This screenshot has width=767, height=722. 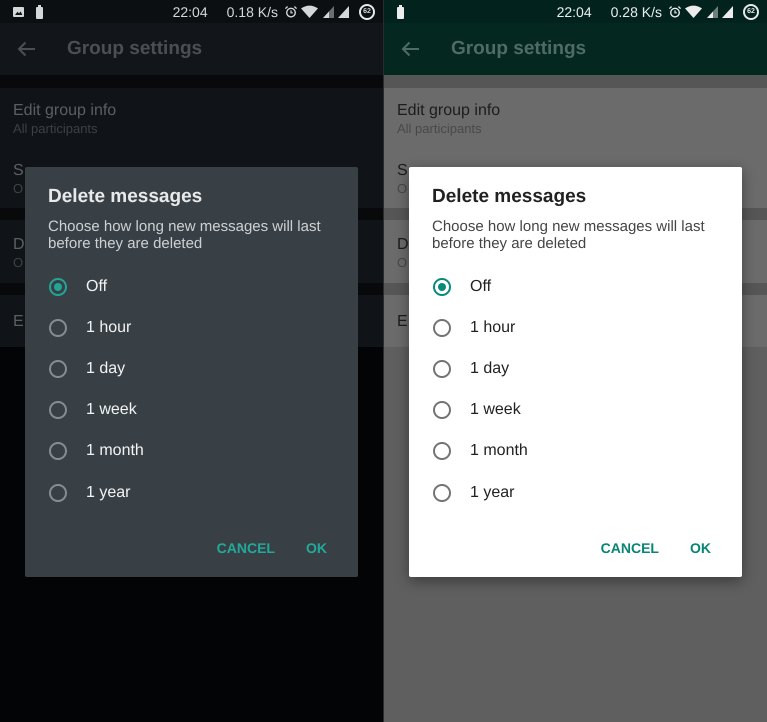 I want to click on image-icon, so click(x=18, y=11).